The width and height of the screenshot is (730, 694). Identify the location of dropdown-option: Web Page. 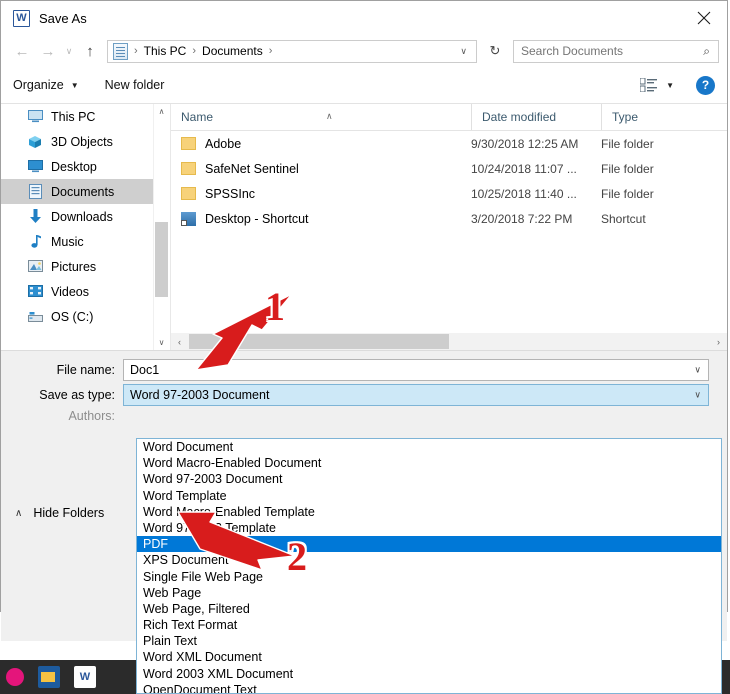
(429, 593).